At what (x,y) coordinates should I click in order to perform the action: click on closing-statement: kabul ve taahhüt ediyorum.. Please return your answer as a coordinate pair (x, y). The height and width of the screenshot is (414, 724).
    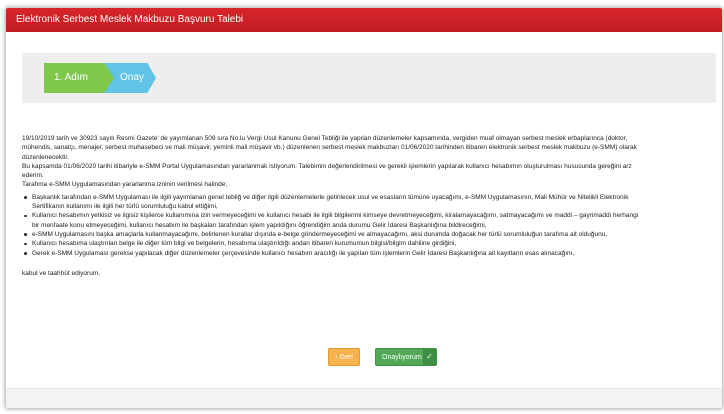
    Looking at the image, I should click on (61, 273).